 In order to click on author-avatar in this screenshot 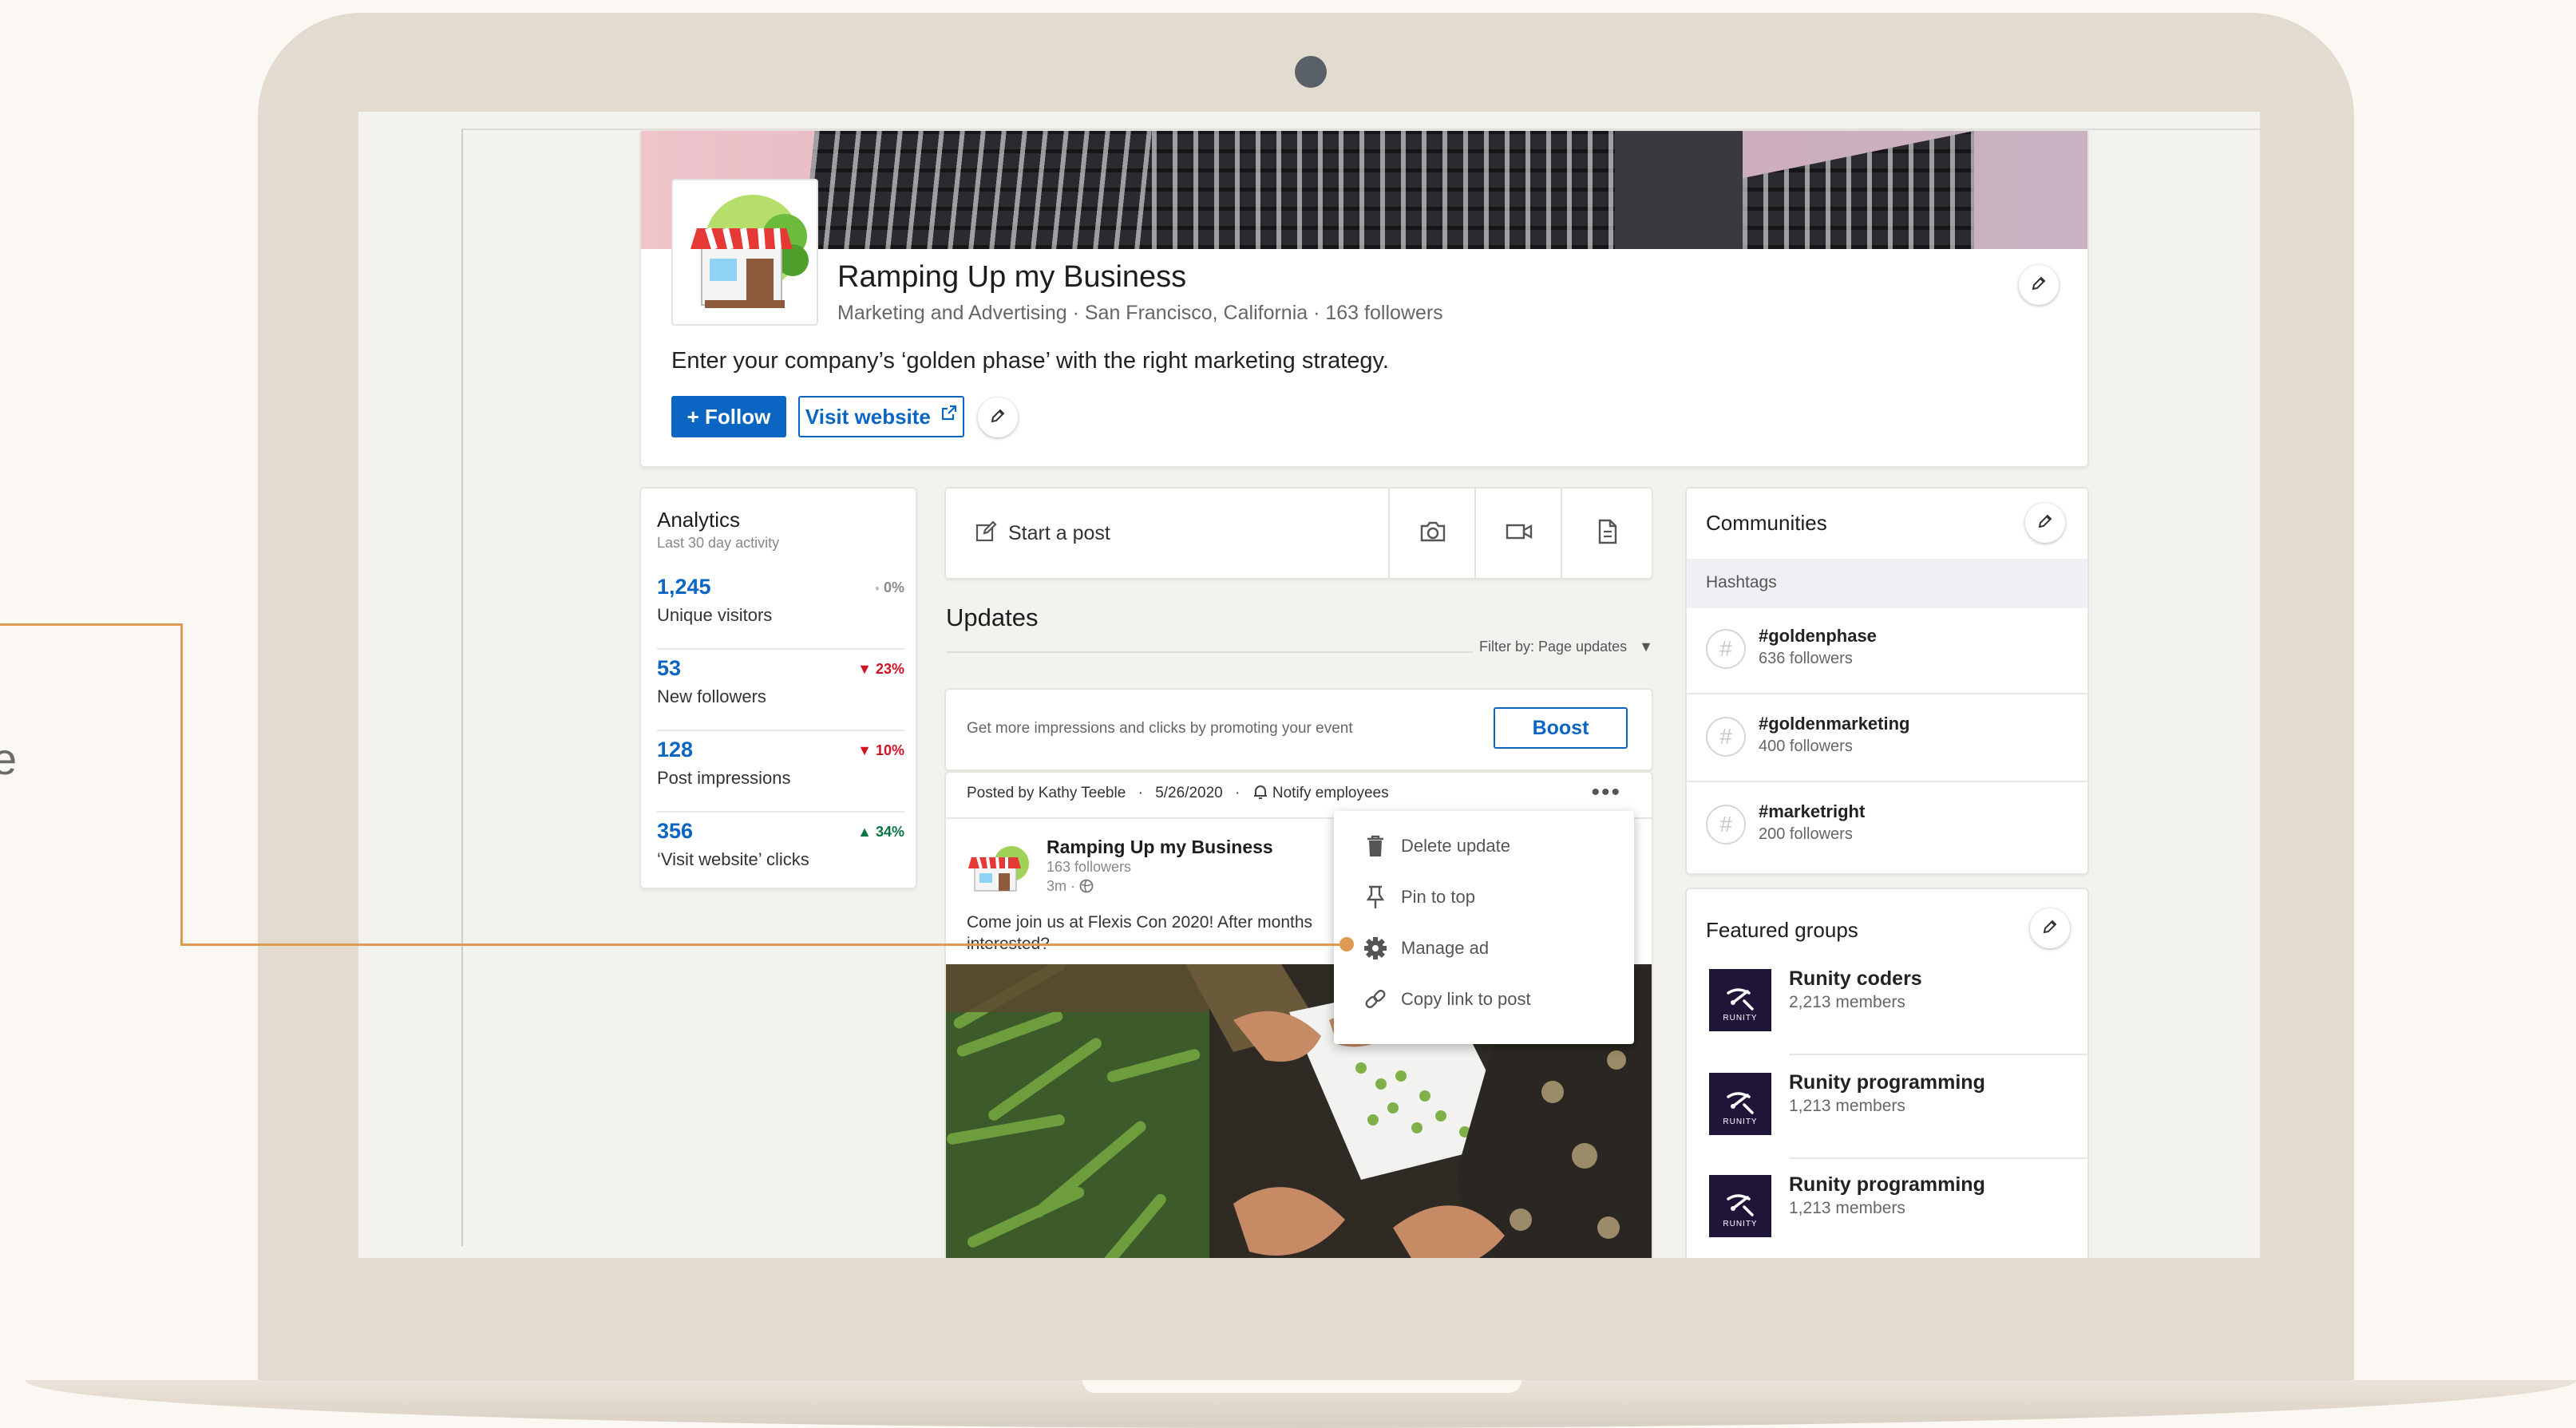, I will do `click(1000, 869)`.